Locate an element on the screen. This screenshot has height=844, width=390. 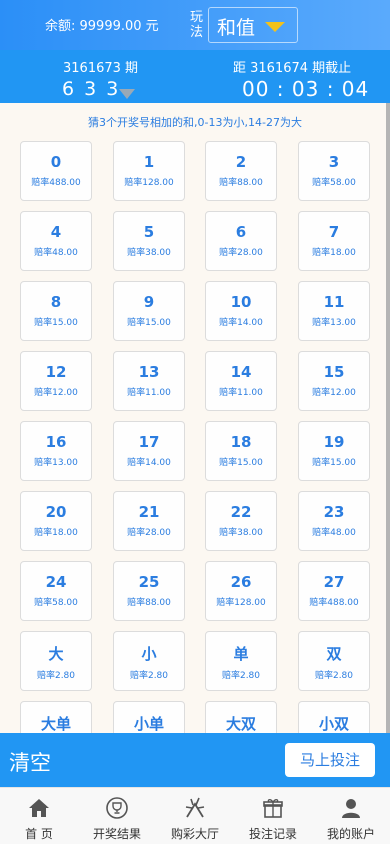
bet-option-odds: 赔率18.00 is located at coordinates (56, 533).